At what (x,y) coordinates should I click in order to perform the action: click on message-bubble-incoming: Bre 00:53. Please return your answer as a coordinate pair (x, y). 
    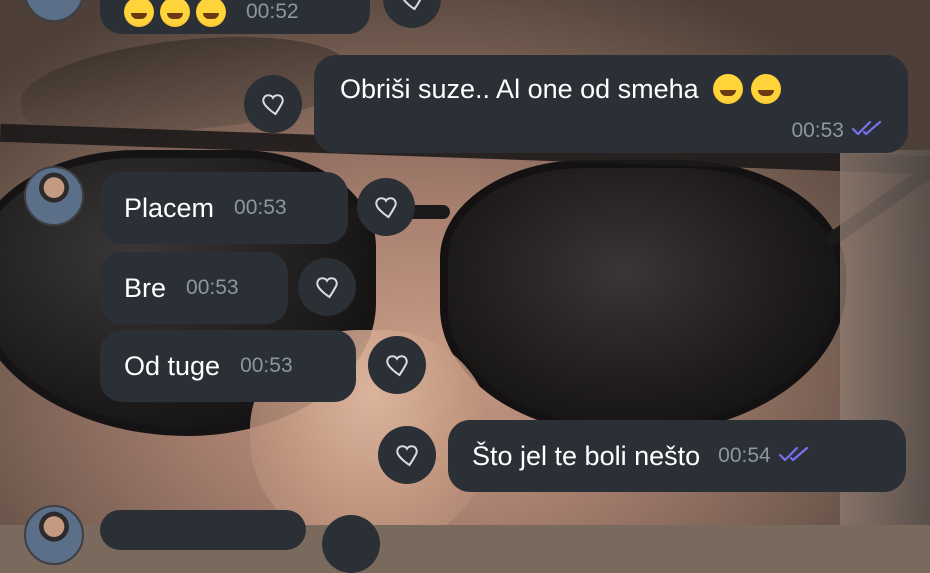
    Looking at the image, I should click on (194, 288).